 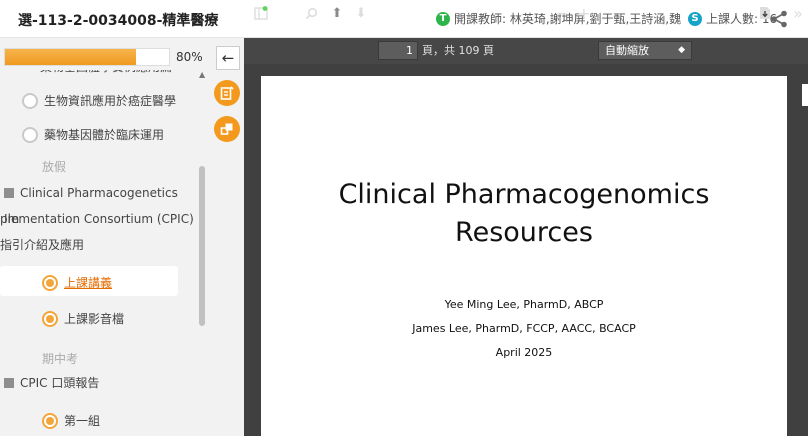 I want to click on chapter-cpic-report: CPIC 口頭報告, so click(x=51, y=383).